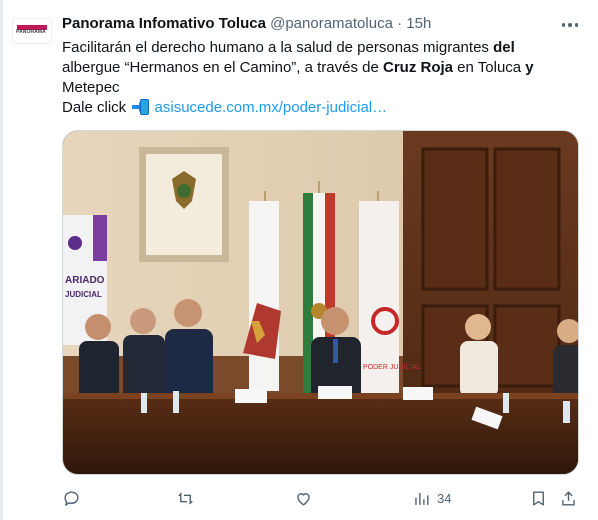 This screenshot has width=598, height=520. Describe the element at coordinates (96, 107) in the screenshot. I see `text-segment: Dale click` at that location.